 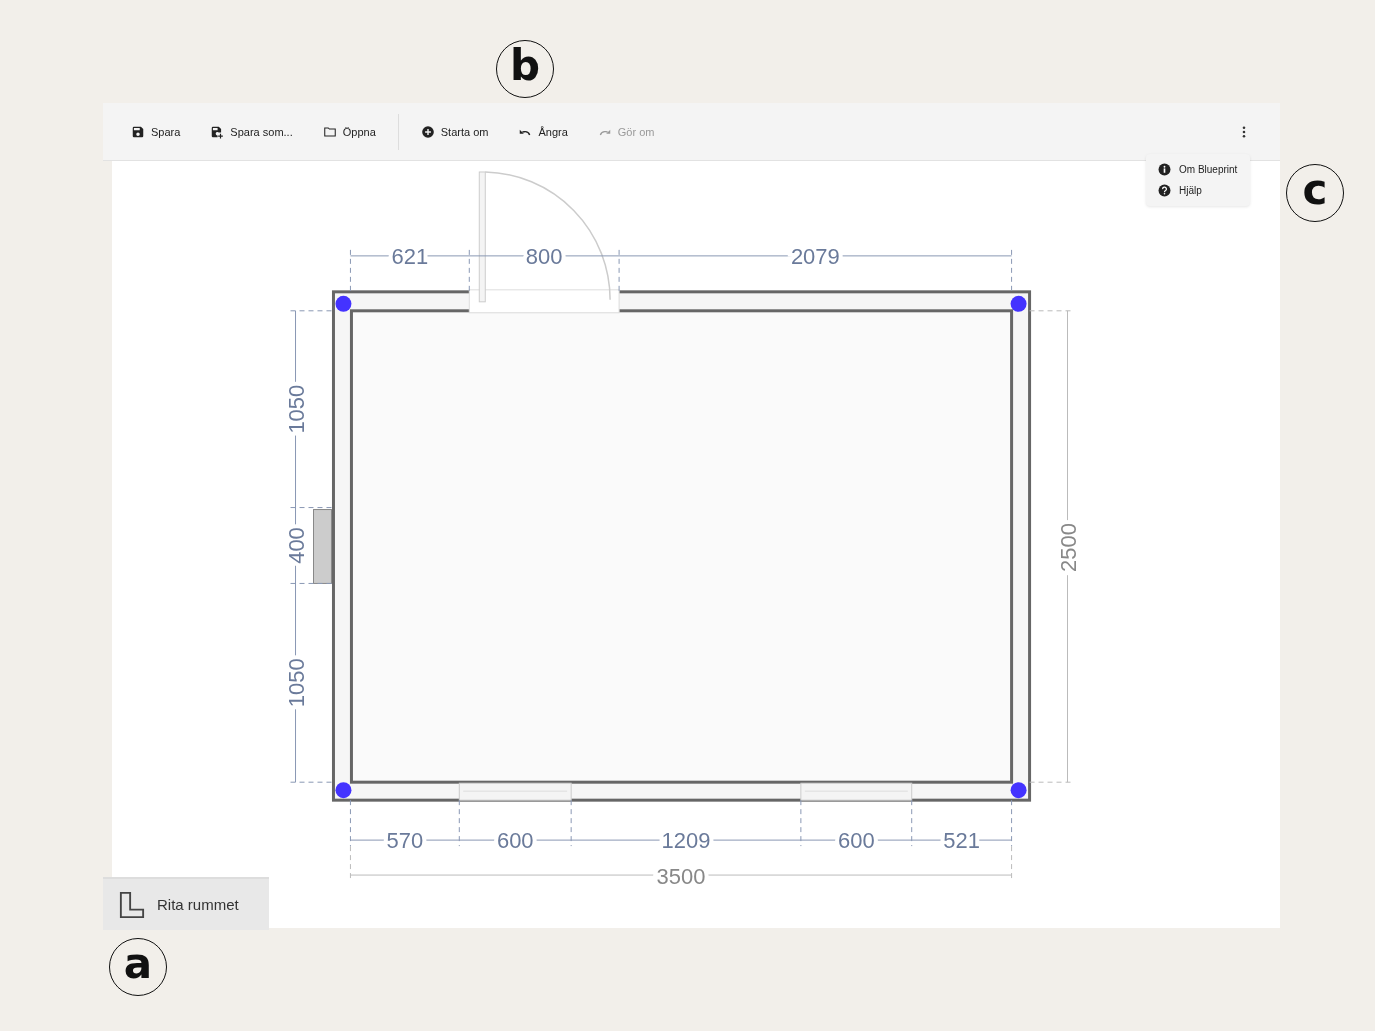 What do you see at coordinates (1198, 190) in the screenshot?
I see `menu-item: Hjälp` at bounding box center [1198, 190].